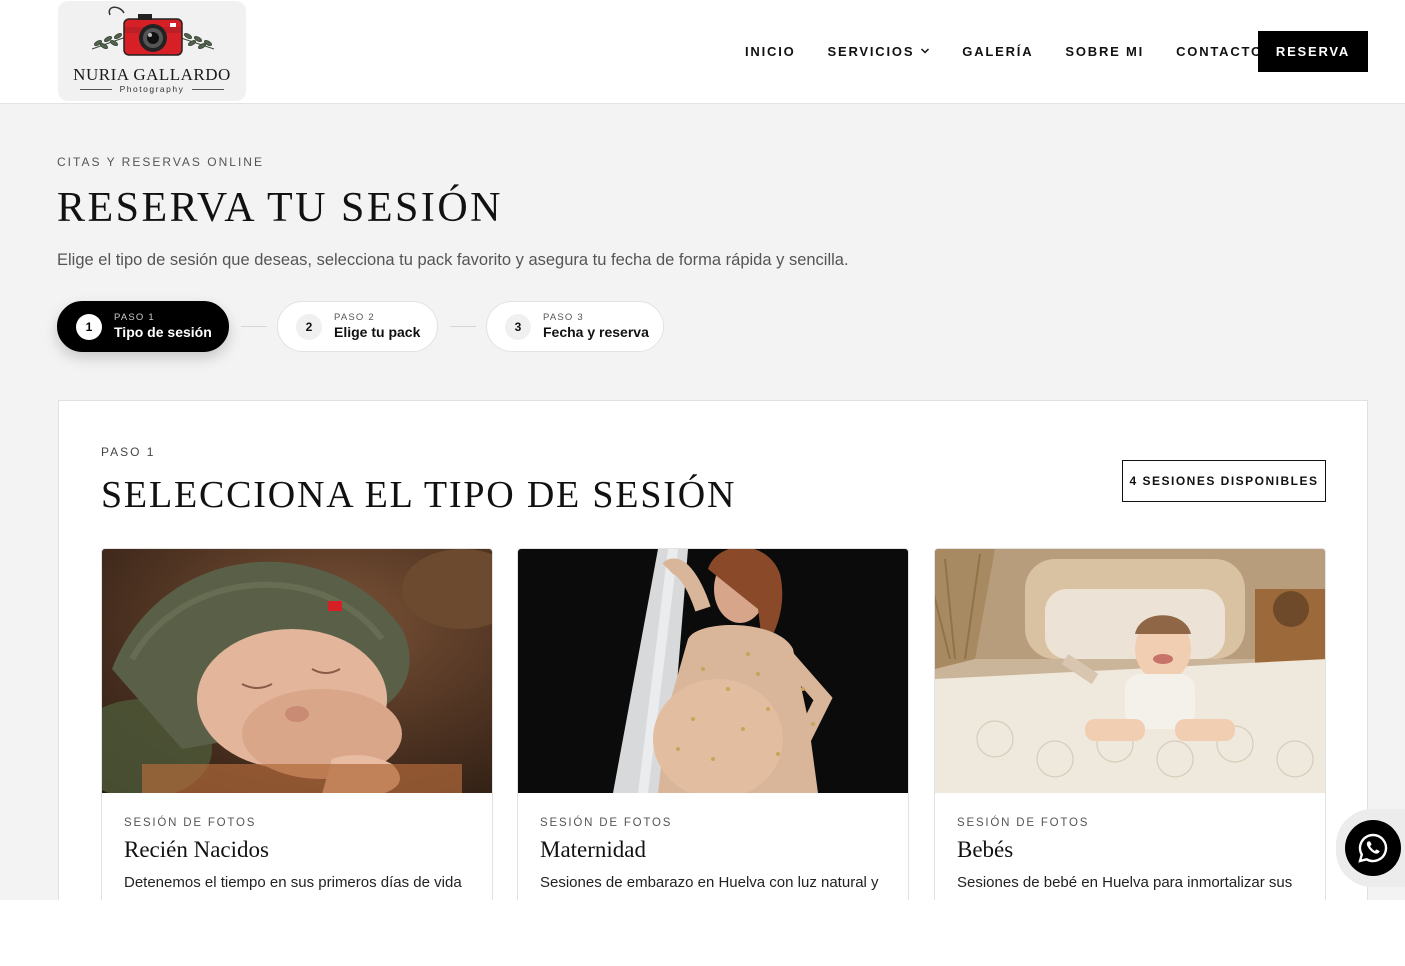 The image size is (1405, 966). What do you see at coordinates (89, 326) in the screenshot?
I see `step-number: 1` at bounding box center [89, 326].